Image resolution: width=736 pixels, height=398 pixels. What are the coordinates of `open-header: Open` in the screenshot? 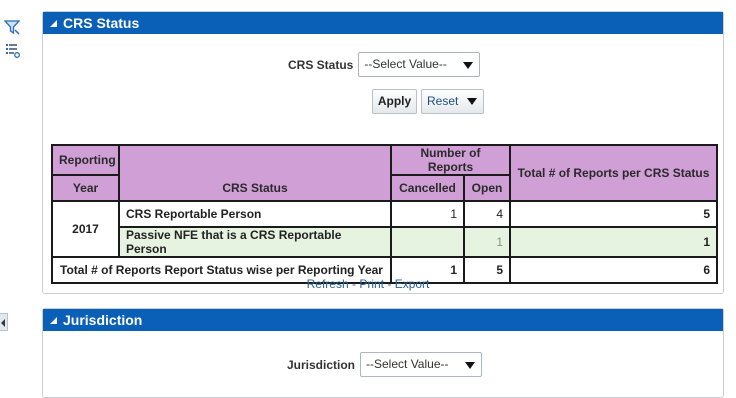 It's located at (487, 188).